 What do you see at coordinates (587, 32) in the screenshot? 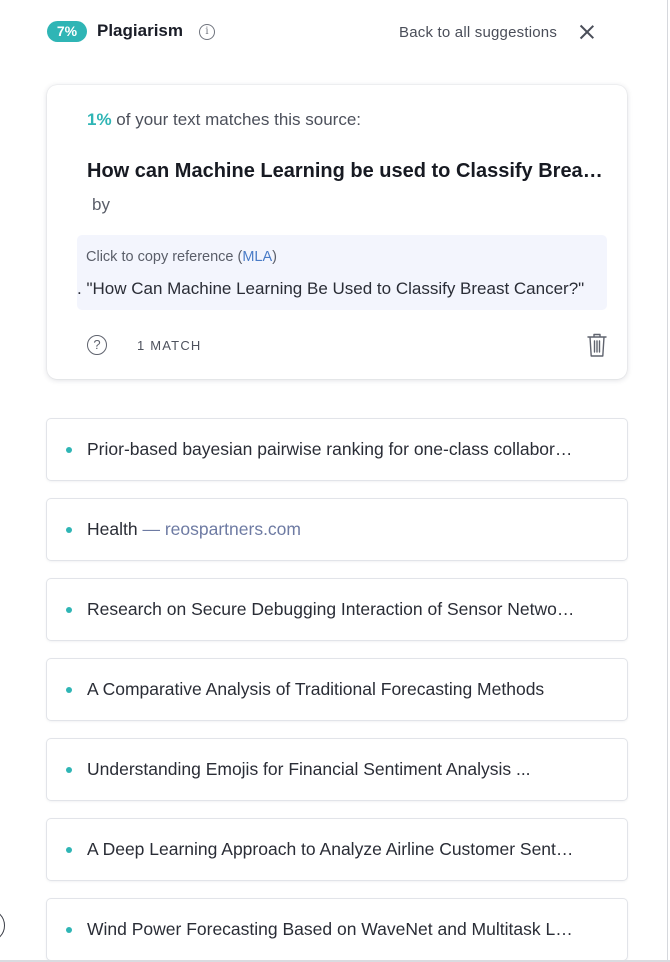
I see `close-icon` at bounding box center [587, 32].